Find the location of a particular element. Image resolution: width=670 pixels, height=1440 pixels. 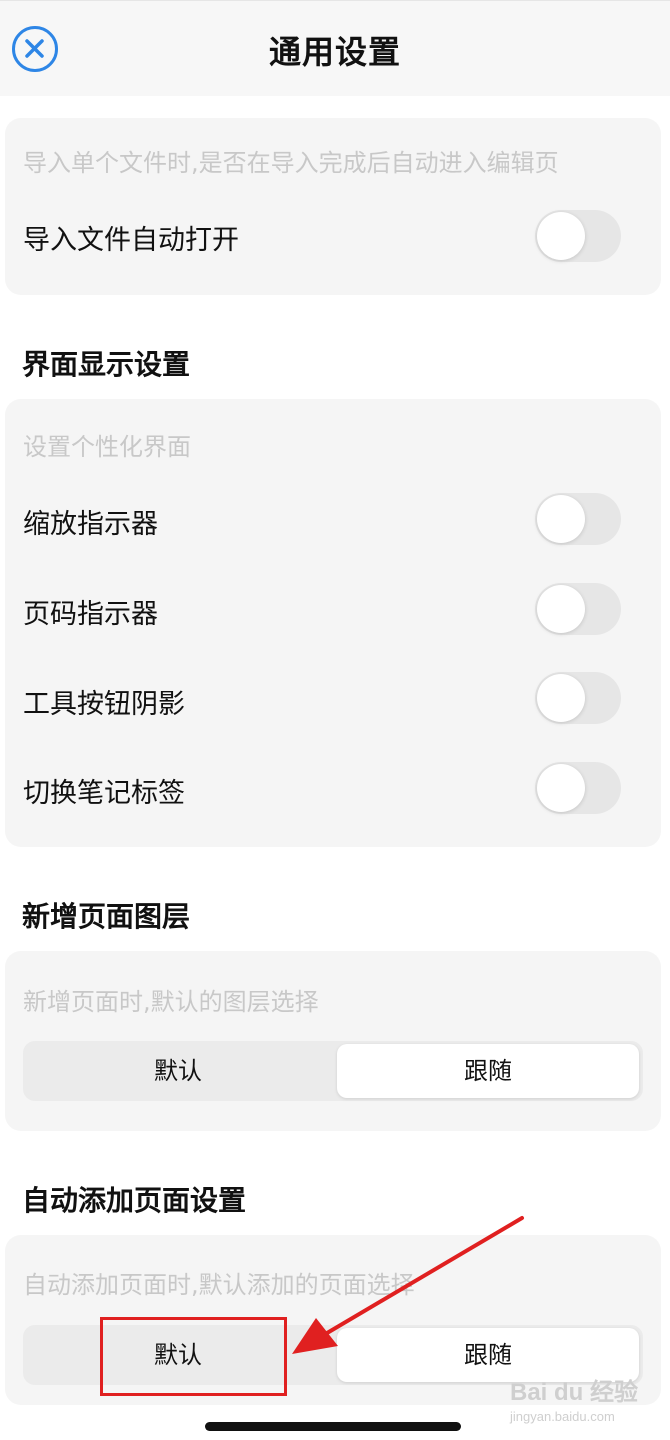

page-title: 通用设置 is located at coordinates (334, 52).